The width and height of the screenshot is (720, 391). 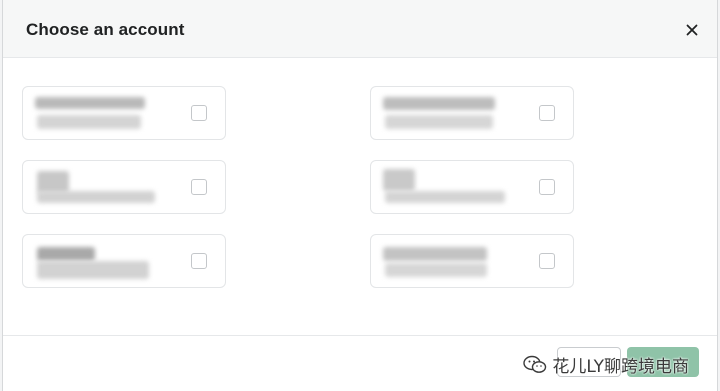 What do you see at coordinates (535, 364) in the screenshot?
I see `wechat-icon` at bounding box center [535, 364].